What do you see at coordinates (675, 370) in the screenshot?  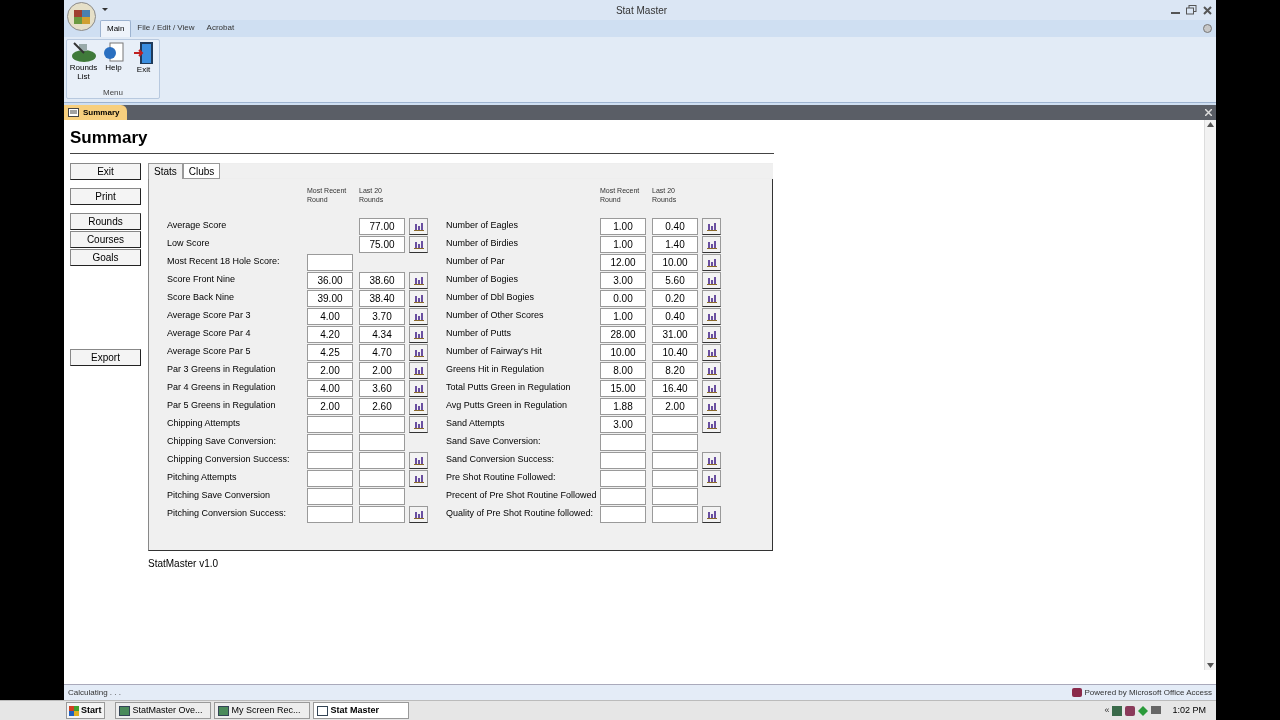 I see `value-field: 8.20` at bounding box center [675, 370].